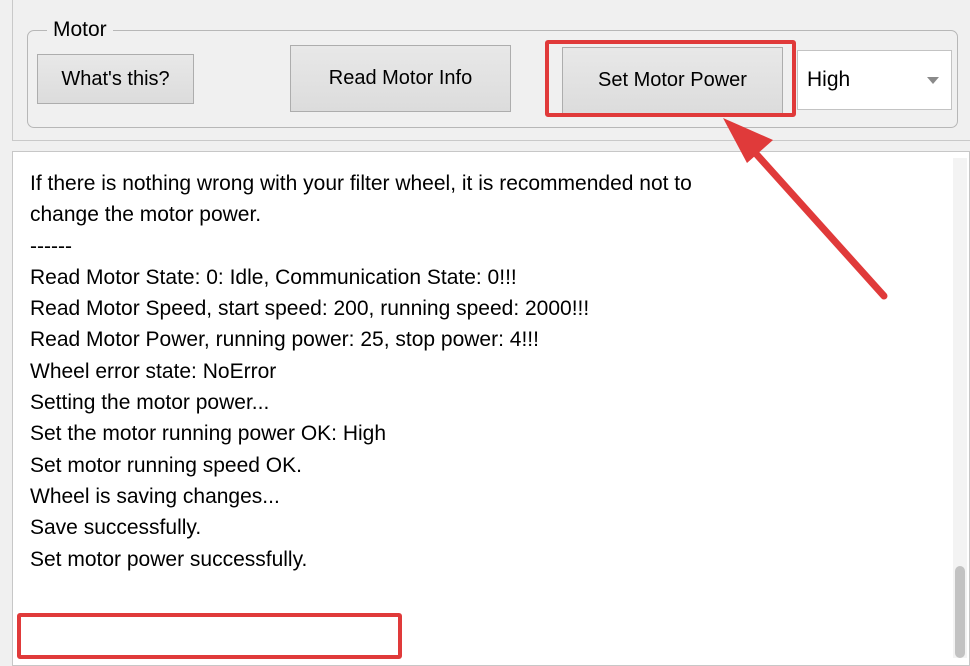  What do you see at coordinates (960, 612) in the screenshot?
I see `log-scrollbar-thumb` at bounding box center [960, 612].